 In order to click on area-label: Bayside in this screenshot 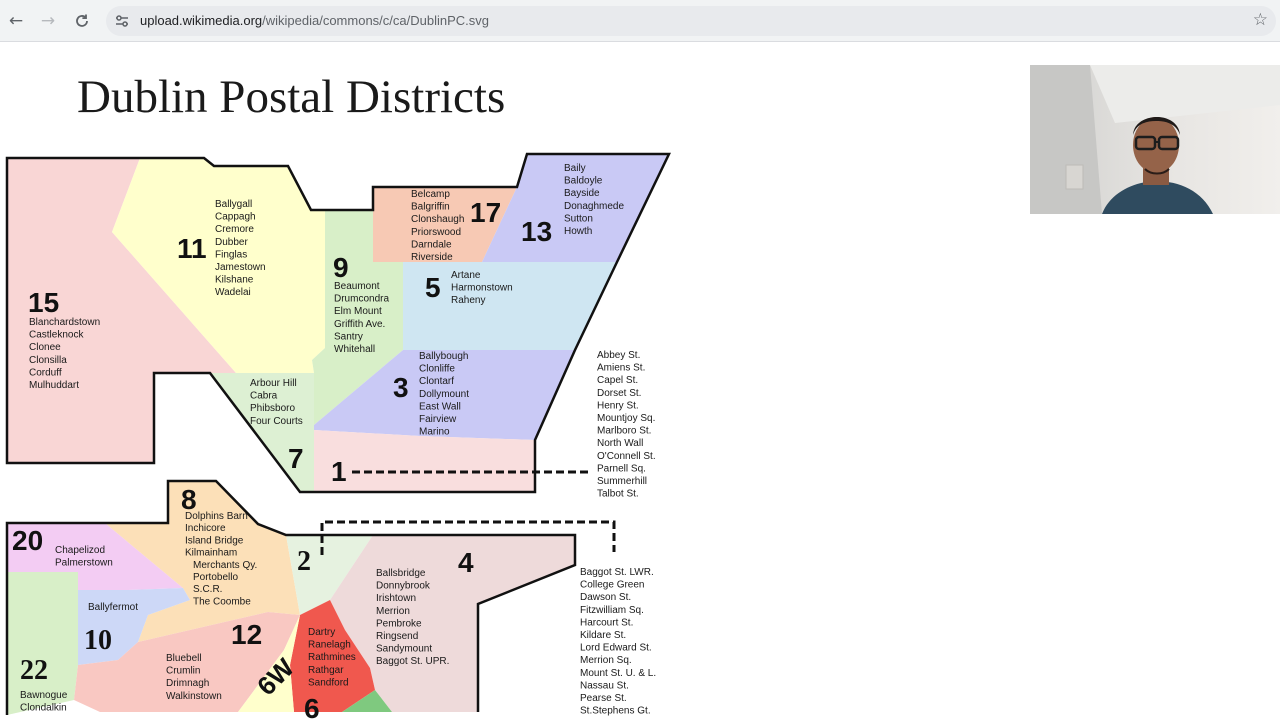, I will do `click(582, 193)`.